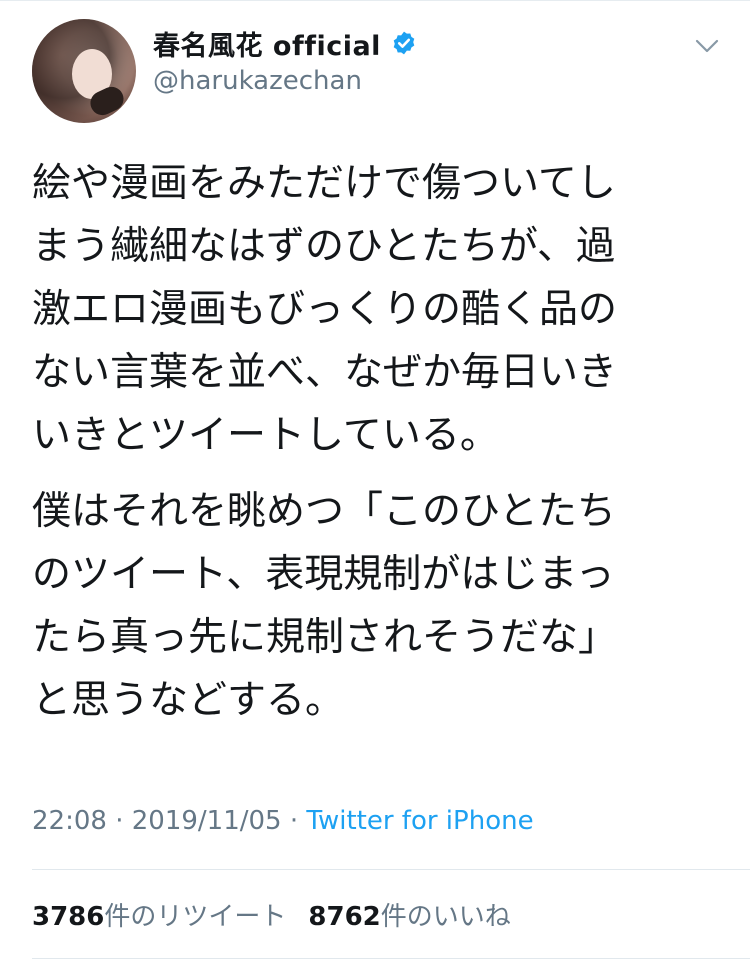  What do you see at coordinates (69, 821) in the screenshot?
I see `tweet-time: 22:08` at bounding box center [69, 821].